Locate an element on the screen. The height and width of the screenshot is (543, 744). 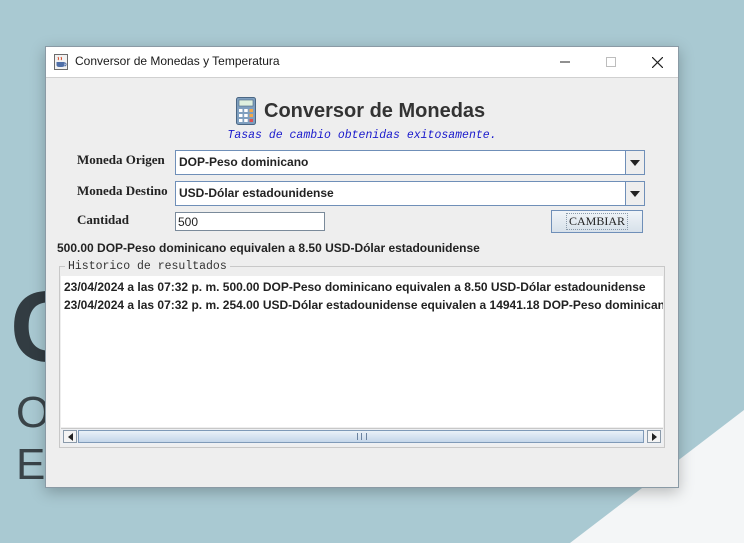
close-button is located at coordinates (657, 62).